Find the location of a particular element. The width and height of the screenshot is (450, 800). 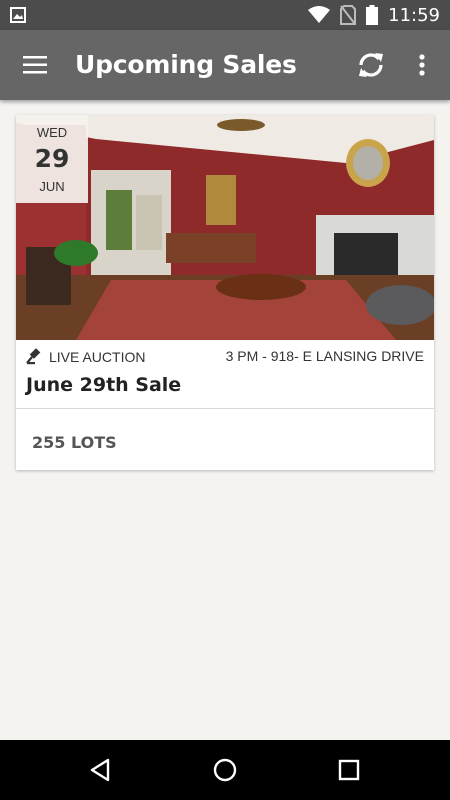

sale-month: JUN is located at coordinates (52, 186).